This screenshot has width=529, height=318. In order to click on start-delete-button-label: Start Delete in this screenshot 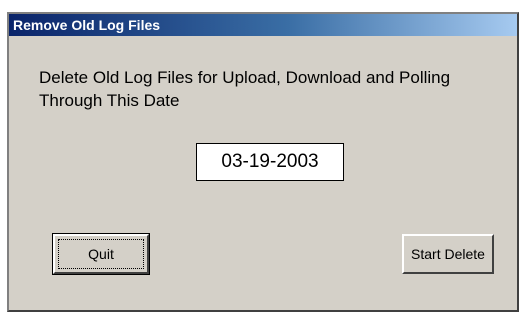, I will do `click(448, 254)`.